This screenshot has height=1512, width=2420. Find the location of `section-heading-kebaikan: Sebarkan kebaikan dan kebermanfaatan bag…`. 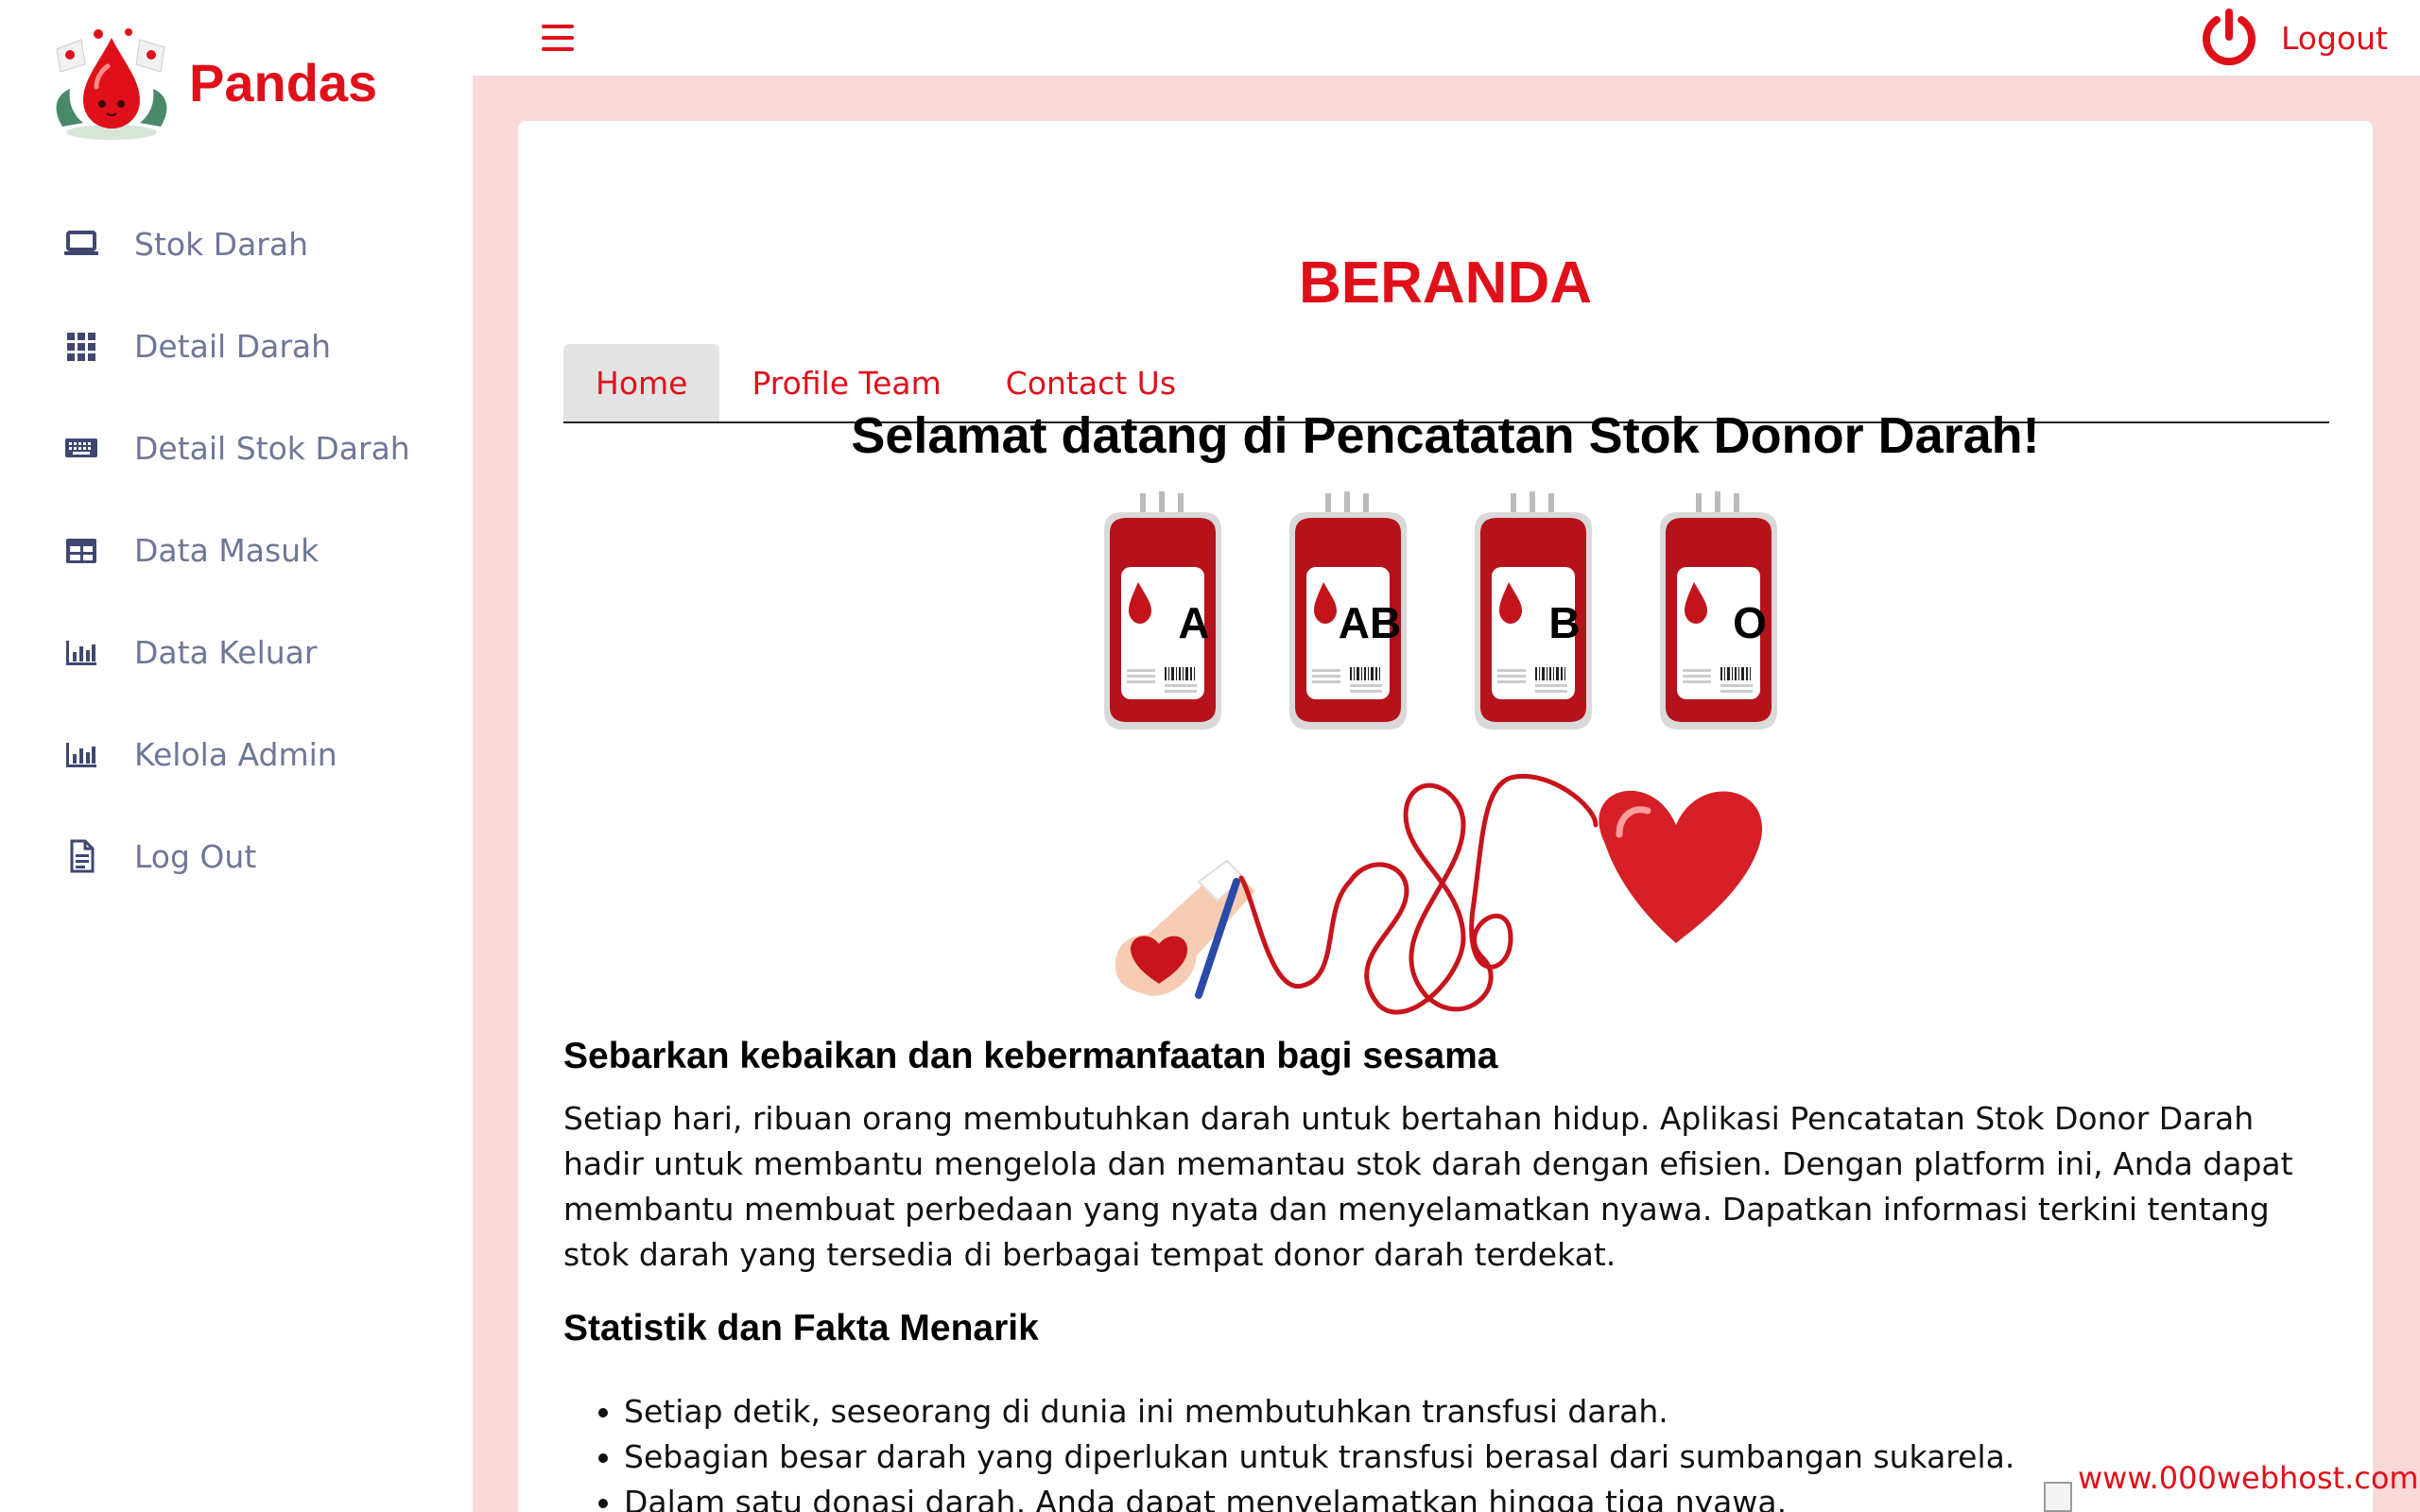

section-heading-kebaikan: Sebarkan kebaikan dan kebermanfaatan bag… is located at coordinates (1030, 1056).